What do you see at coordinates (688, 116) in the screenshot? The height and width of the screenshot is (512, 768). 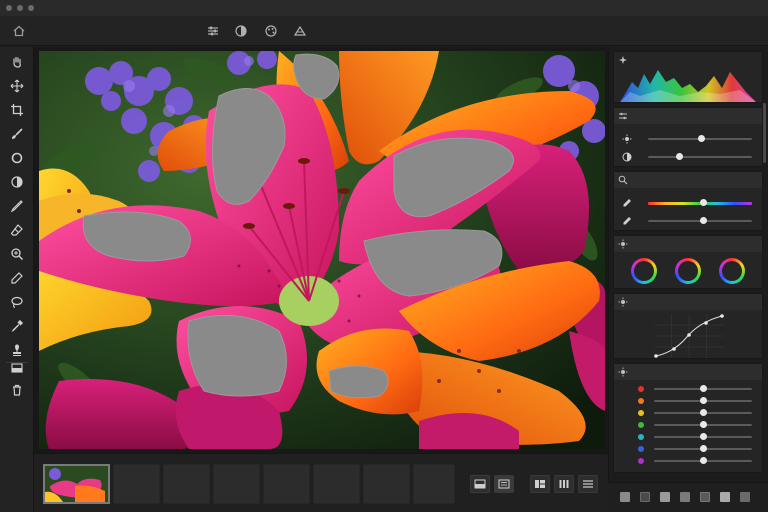 I see `light-panel-header` at bounding box center [688, 116].